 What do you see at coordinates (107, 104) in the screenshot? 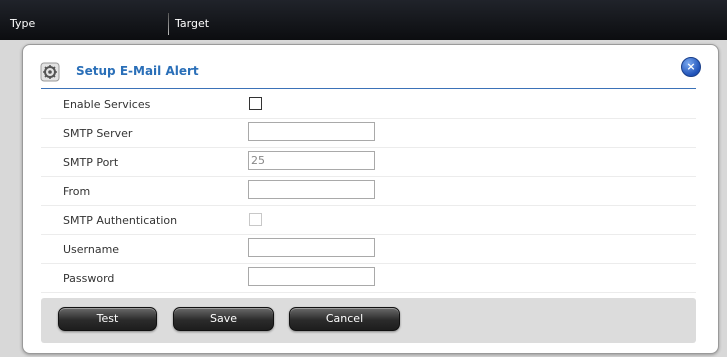
I see `enable-services-label: Enable Services` at bounding box center [107, 104].